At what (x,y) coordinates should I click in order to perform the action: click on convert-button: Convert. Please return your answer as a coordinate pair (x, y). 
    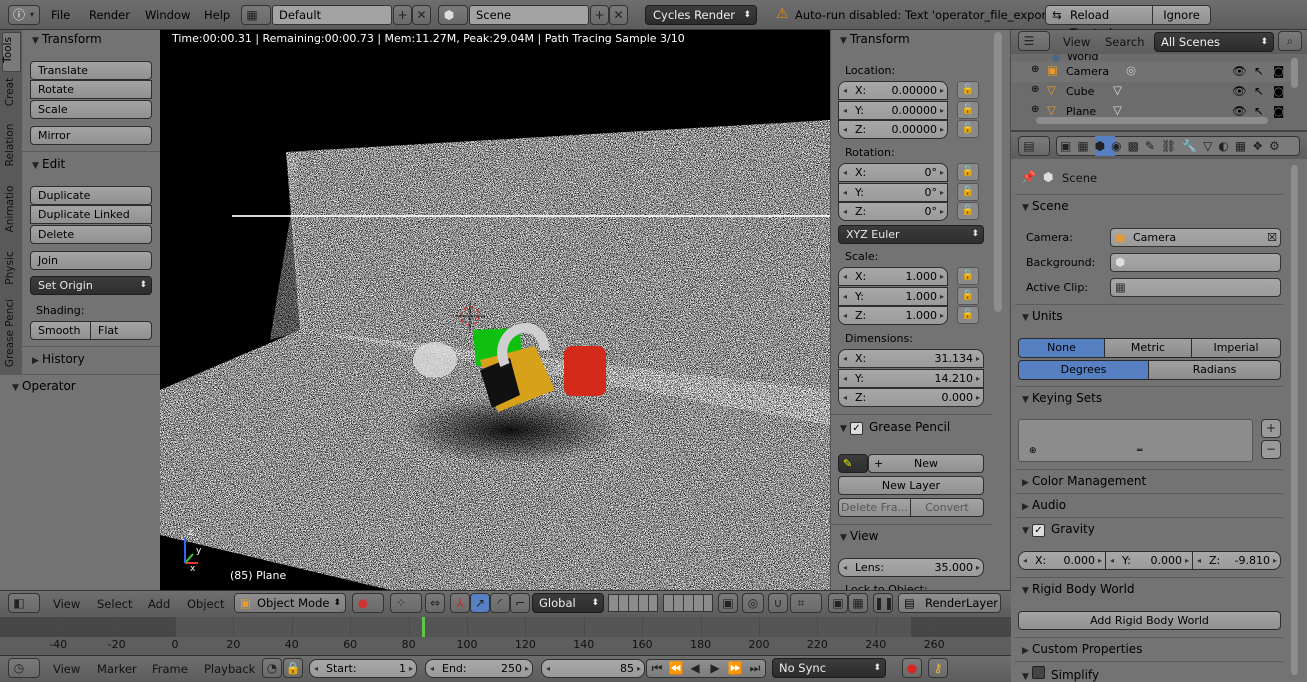
    Looking at the image, I should click on (947, 507).